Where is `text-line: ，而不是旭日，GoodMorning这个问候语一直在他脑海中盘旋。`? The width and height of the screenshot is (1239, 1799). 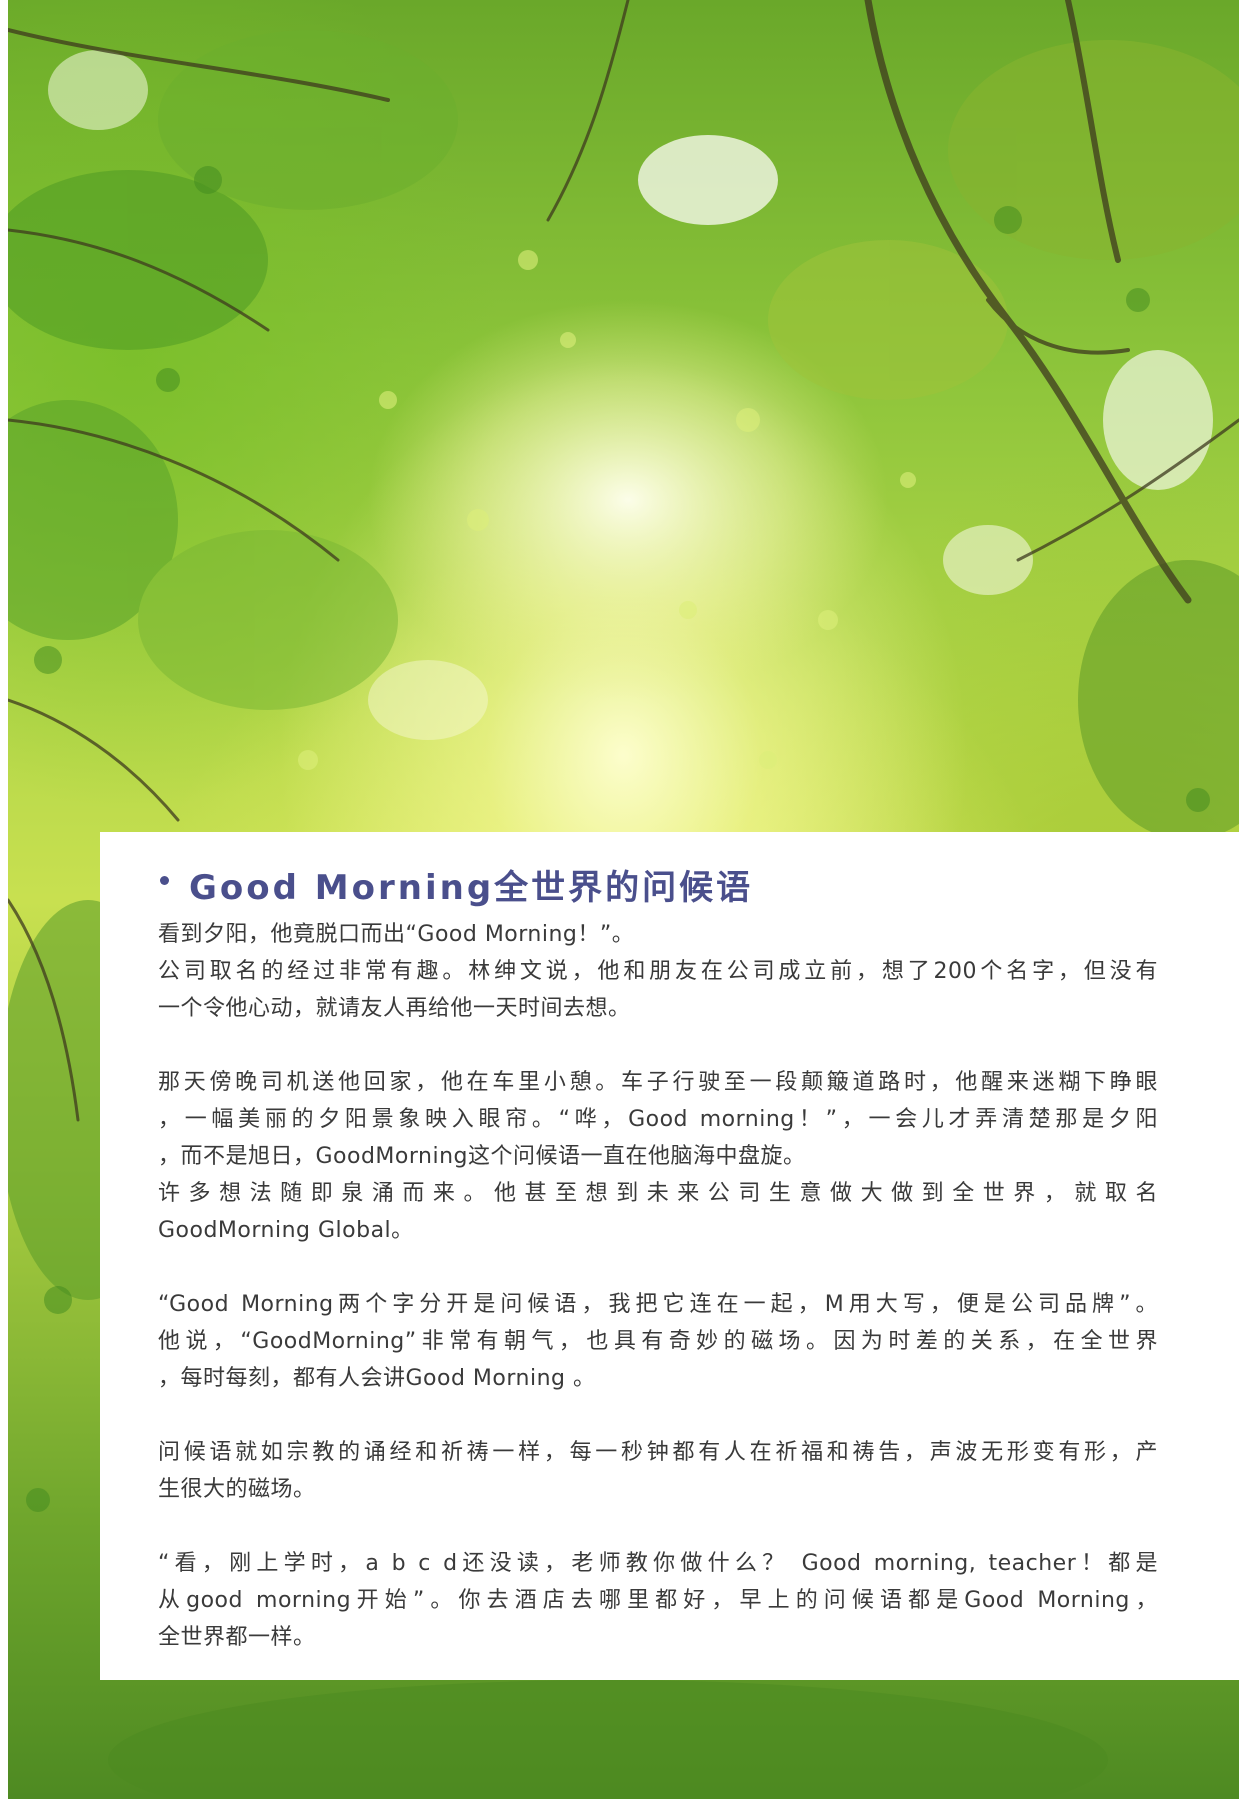 text-line: ，而不是旭日，GoodMorning这个问候语一直在他脑海中盘旋。 is located at coordinates (482, 1156).